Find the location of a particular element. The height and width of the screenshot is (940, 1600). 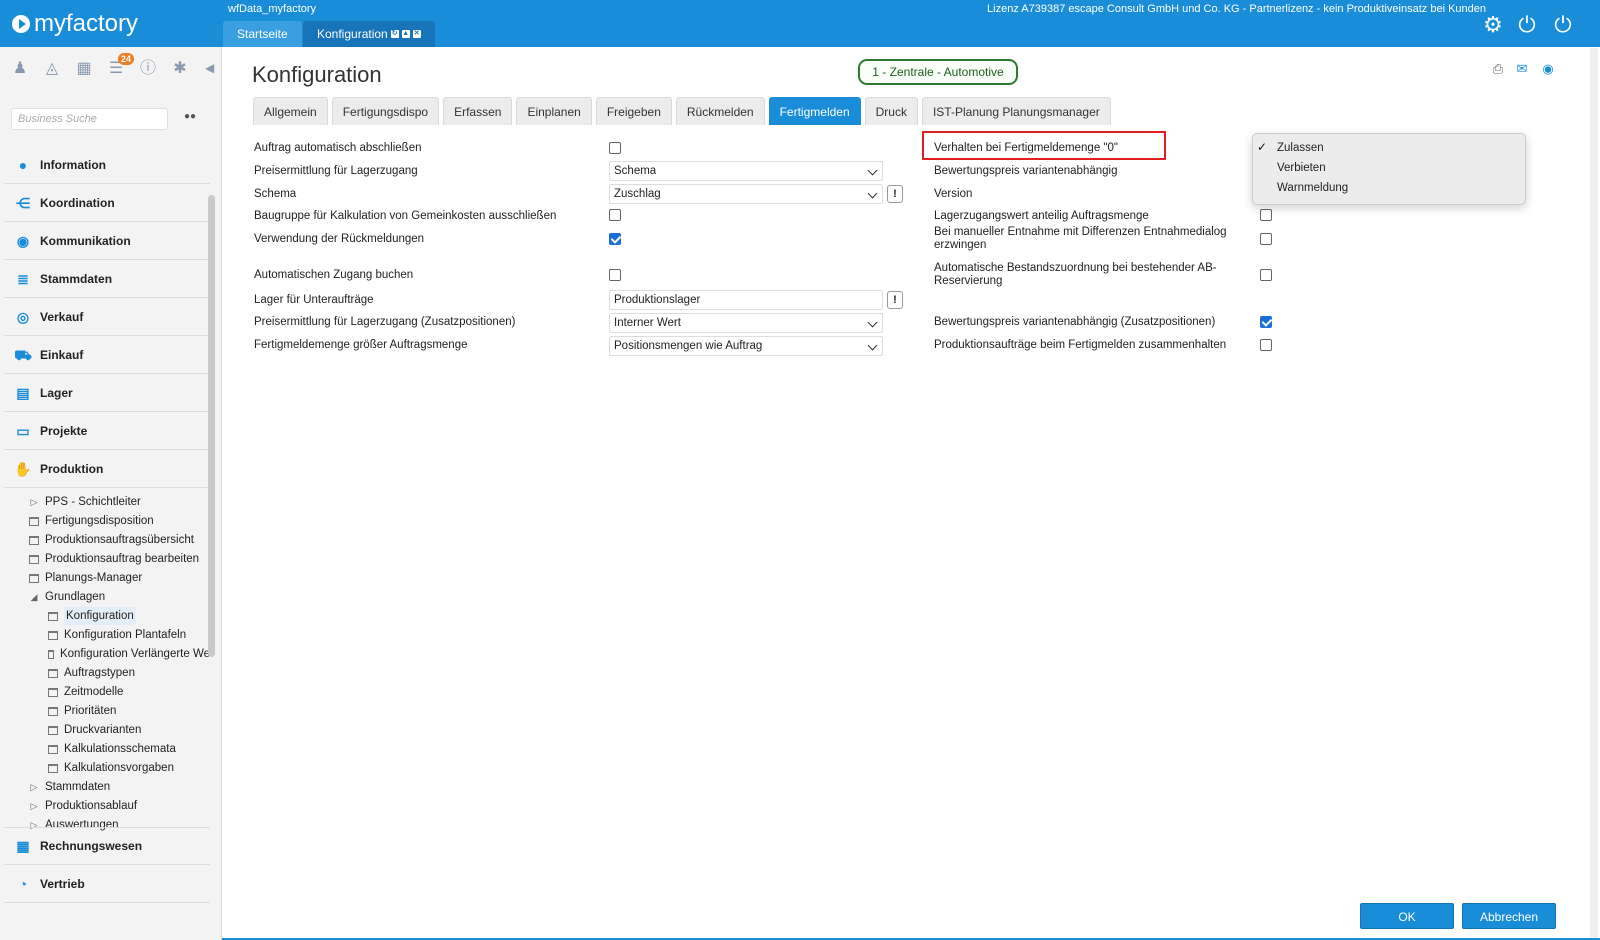

tree-item-fertigungsdisposition: Fertigungsdisposition is located at coordinates (91, 521).